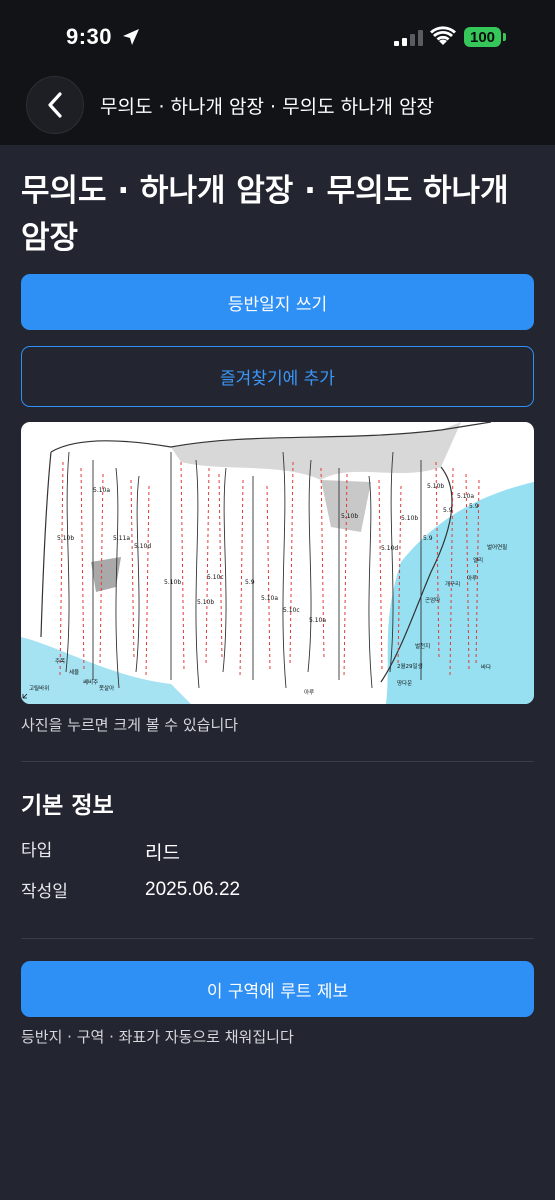 The width and height of the screenshot is (555, 1200). I want to click on route-name-label: 고릴바위, so click(39, 688).